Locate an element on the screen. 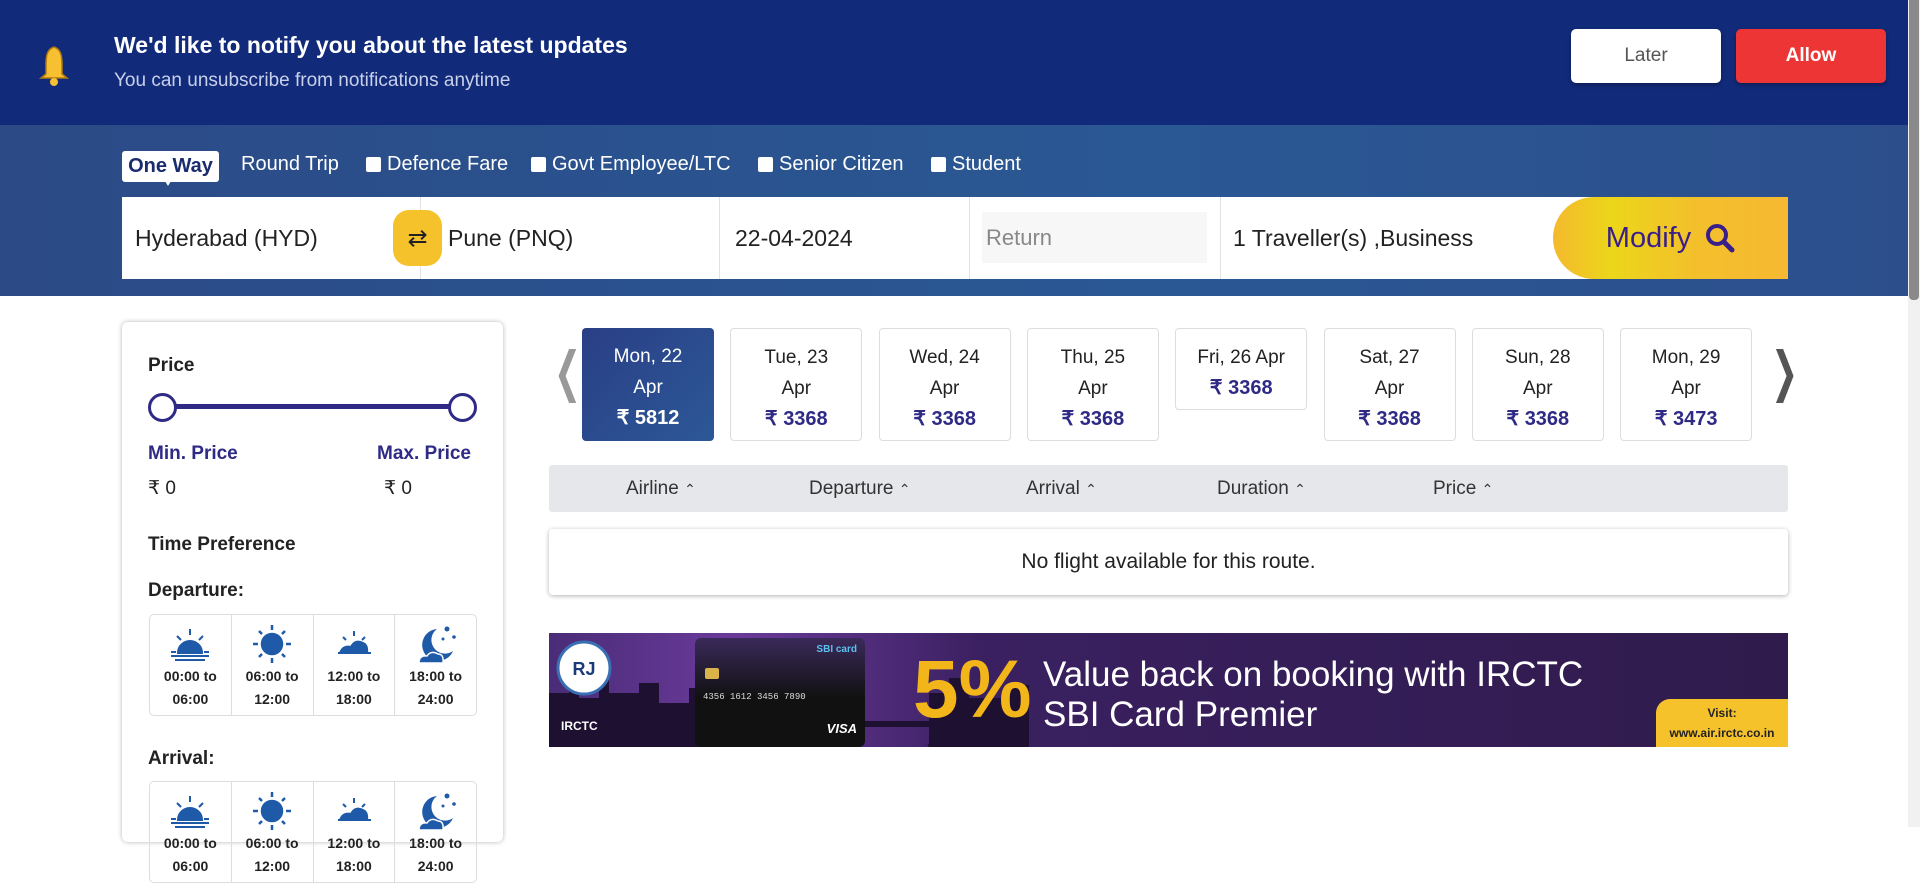 The width and height of the screenshot is (1920, 883). sort-duration: Duration ⌃ is located at coordinates (1261, 489).